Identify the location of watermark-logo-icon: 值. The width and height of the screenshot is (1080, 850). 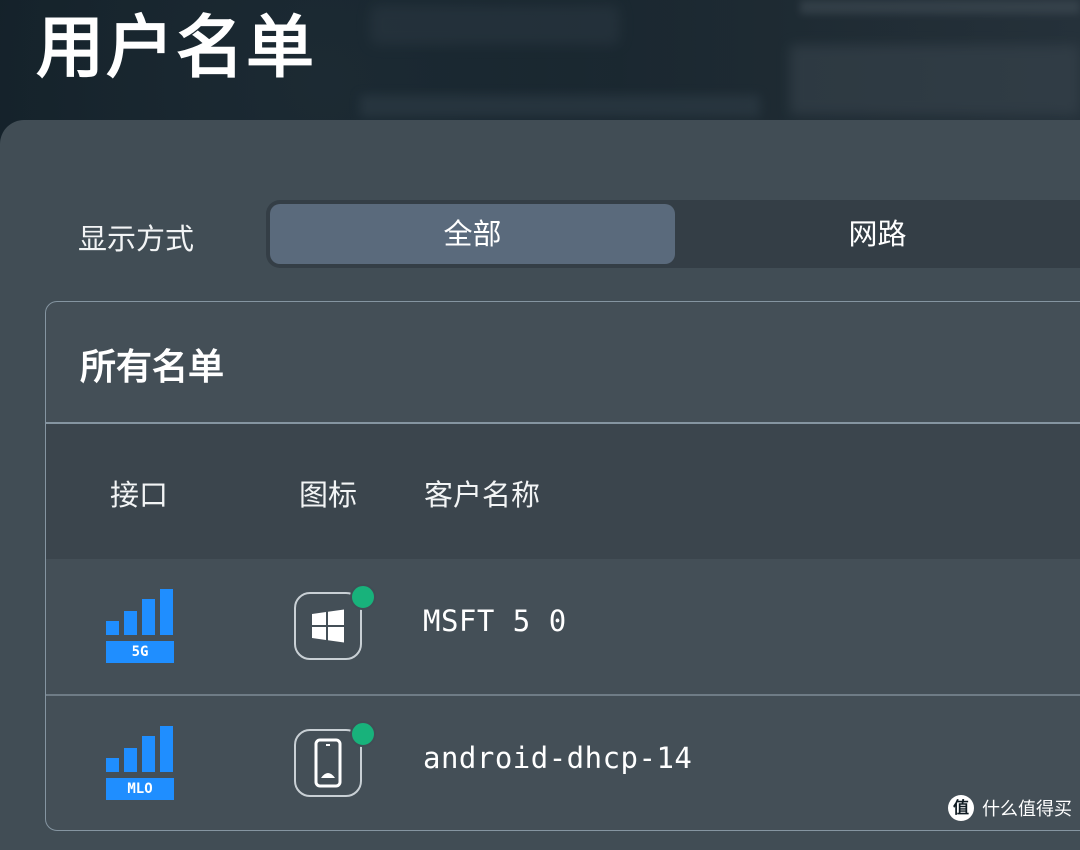
(961, 808).